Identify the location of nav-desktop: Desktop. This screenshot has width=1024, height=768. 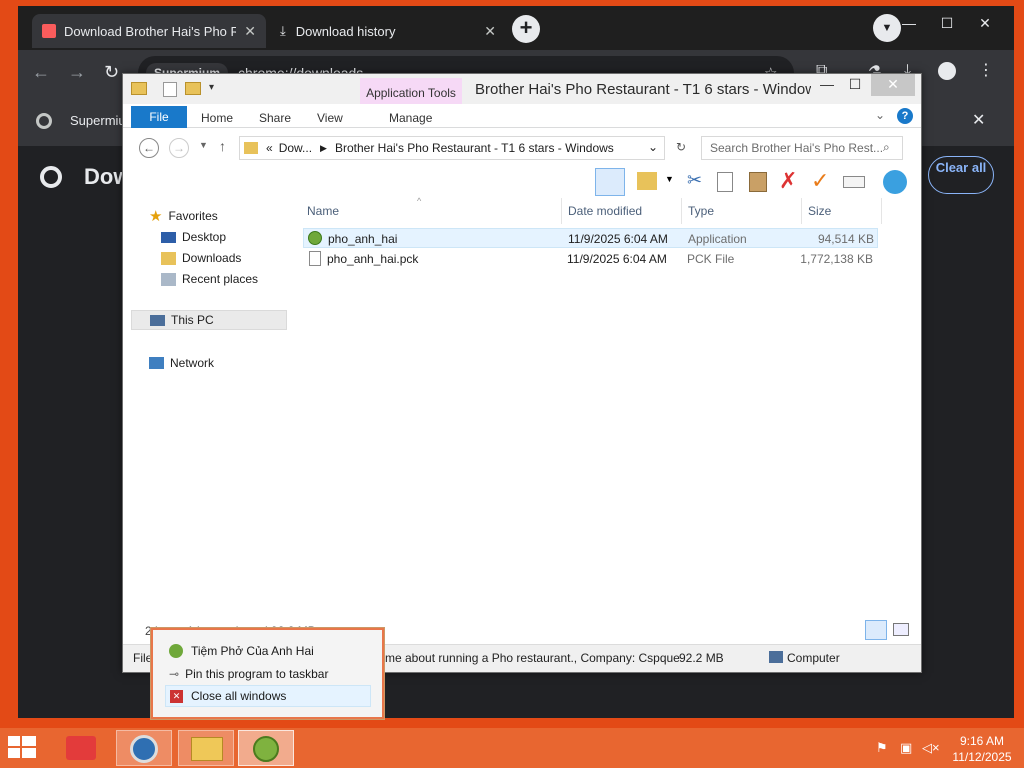
(193, 237).